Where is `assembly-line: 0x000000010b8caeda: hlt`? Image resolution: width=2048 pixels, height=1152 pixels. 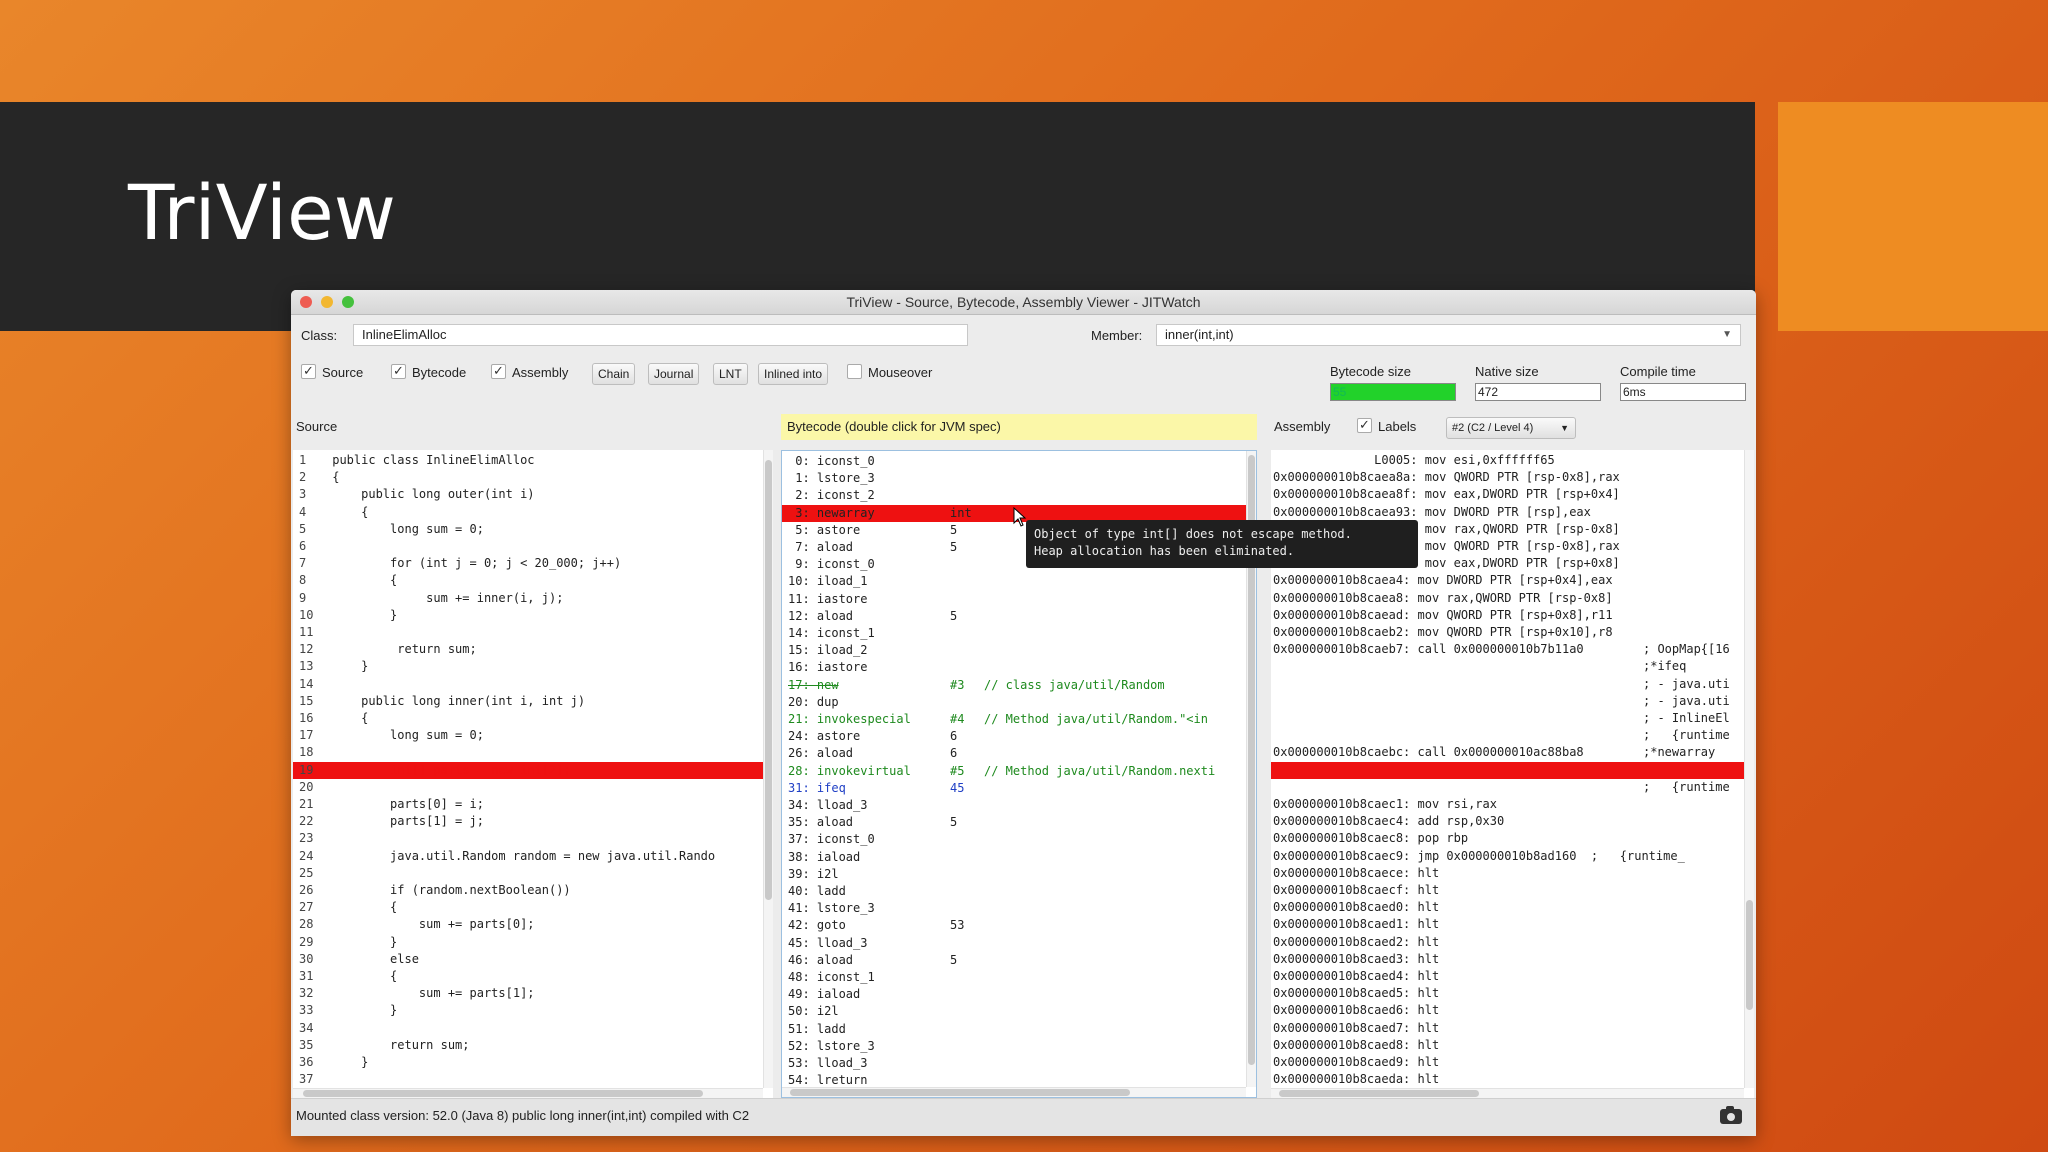 assembly-line: 0x000000010b8caeda: hlt is located at coordinates (1512, 1079).